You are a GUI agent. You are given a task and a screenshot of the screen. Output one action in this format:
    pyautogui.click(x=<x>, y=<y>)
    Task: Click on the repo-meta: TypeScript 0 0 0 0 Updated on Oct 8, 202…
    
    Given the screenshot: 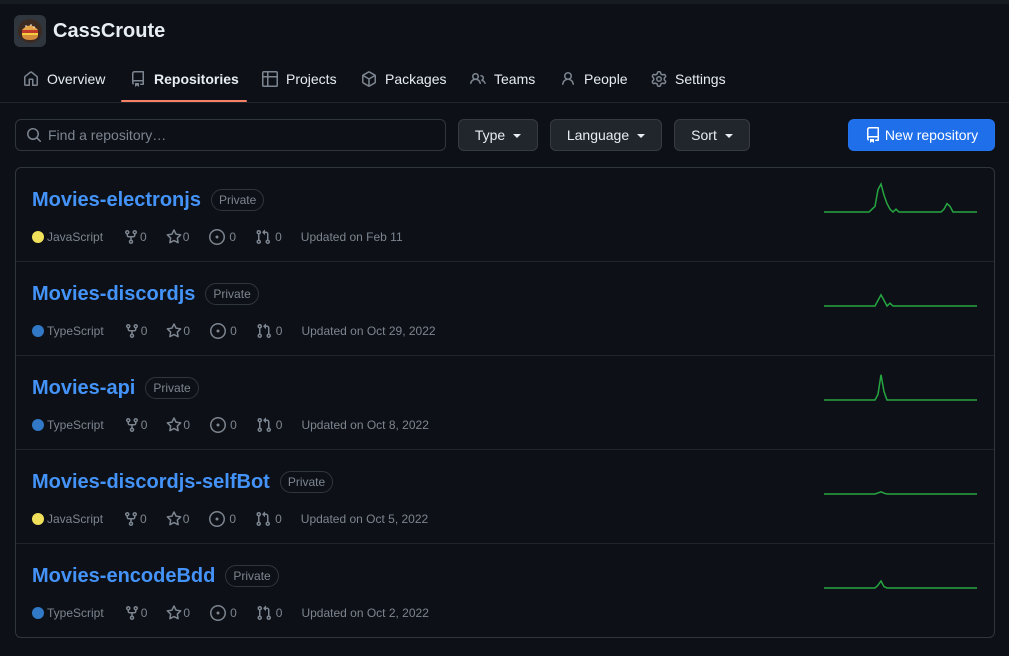 What is the action you would take?
    pyautogui.click(x=230, y=425)
    